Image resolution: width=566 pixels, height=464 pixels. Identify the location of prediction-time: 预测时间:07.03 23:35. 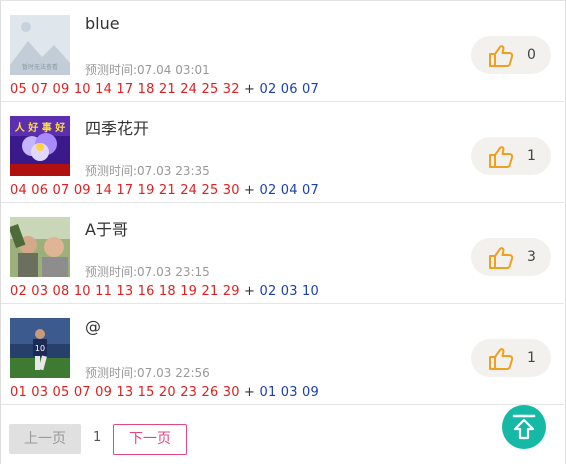
(147, 171).